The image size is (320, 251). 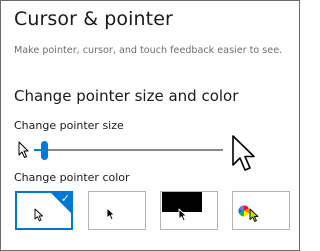 I want to click on white-pointer-icon, so click(x=39, y=216).